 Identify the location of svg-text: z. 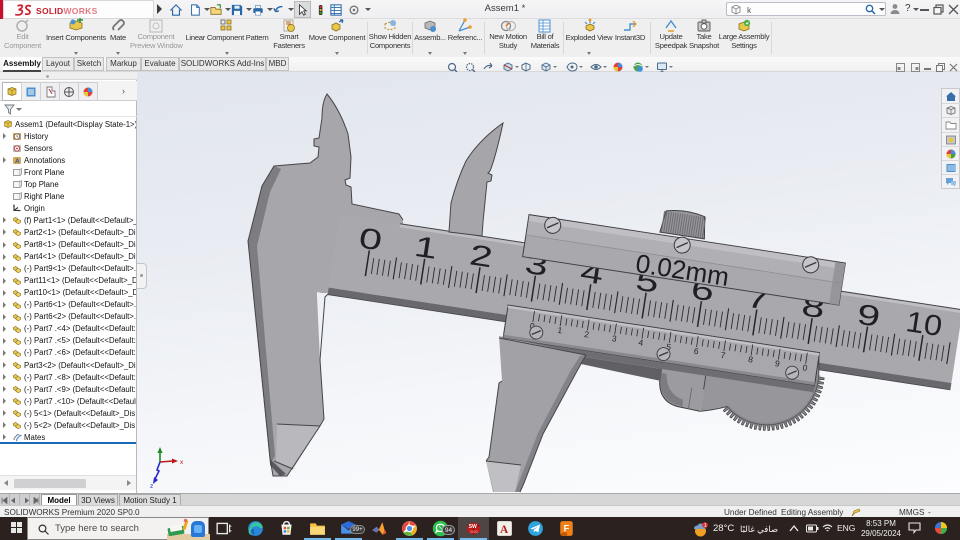
(151, 486).